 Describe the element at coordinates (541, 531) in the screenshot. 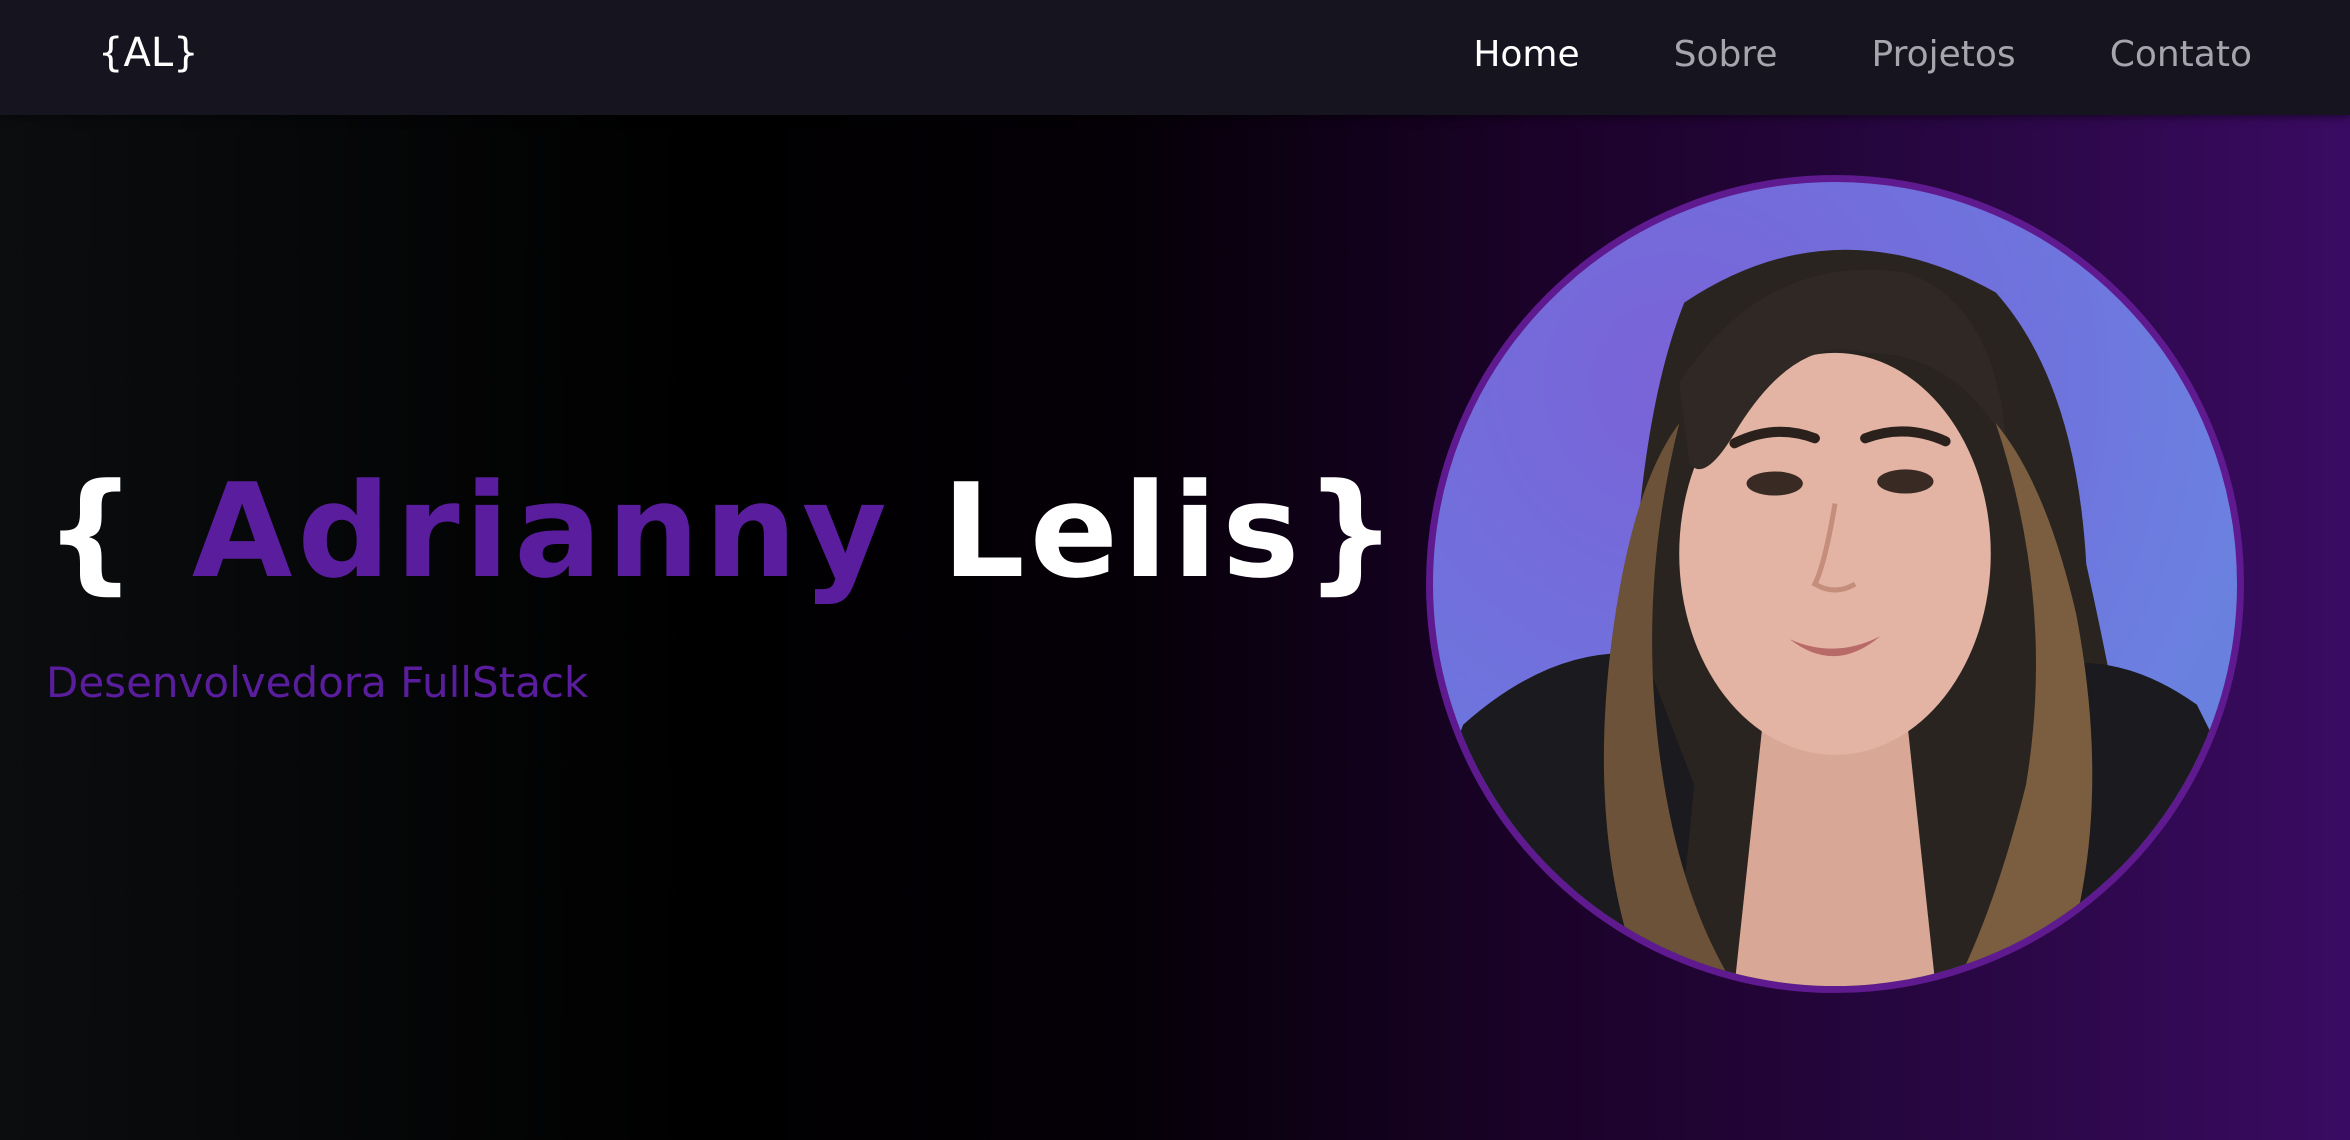

I see `title-first-name: Adrianny` at that location.